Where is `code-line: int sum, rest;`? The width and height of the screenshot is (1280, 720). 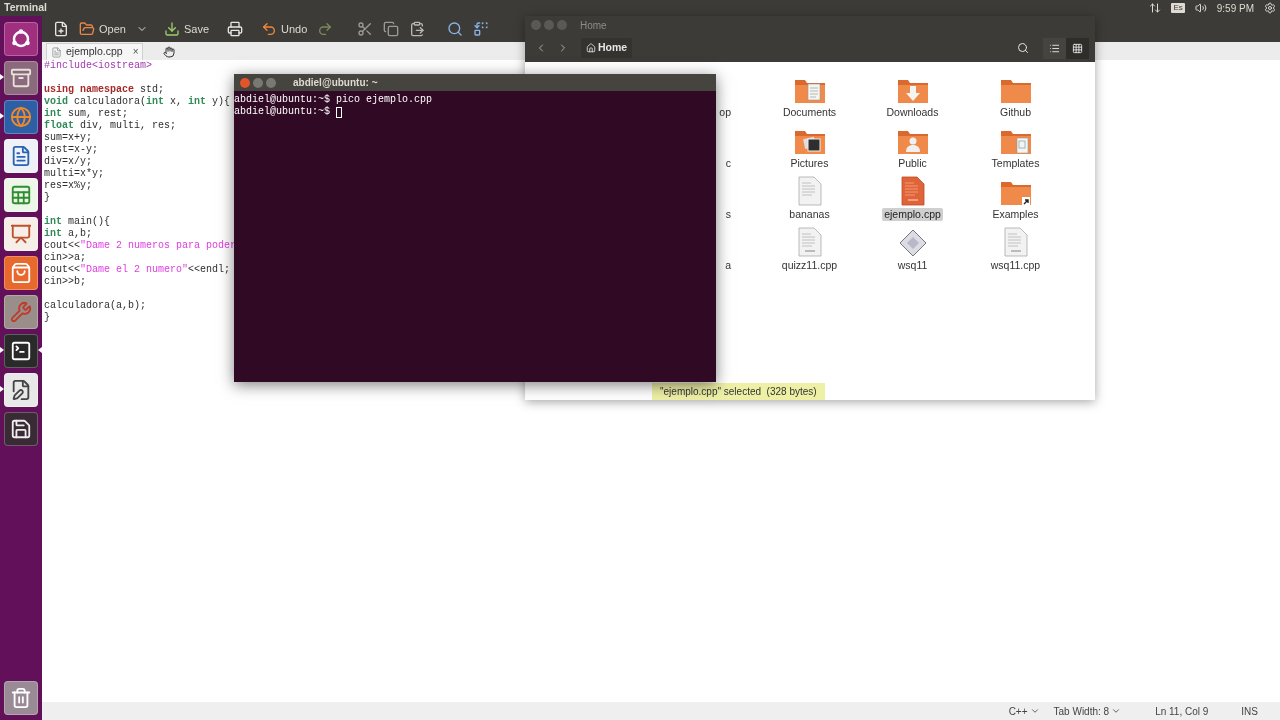 code-line: int sum, rest; is located at coordinates (86, 114).